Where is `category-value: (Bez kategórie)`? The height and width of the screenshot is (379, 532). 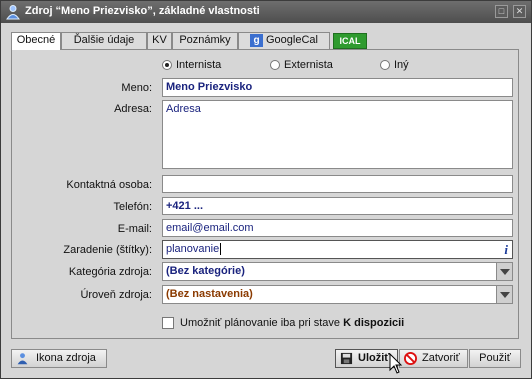 category-value: (Bez kategórie) is located at coordinates (205, 271).